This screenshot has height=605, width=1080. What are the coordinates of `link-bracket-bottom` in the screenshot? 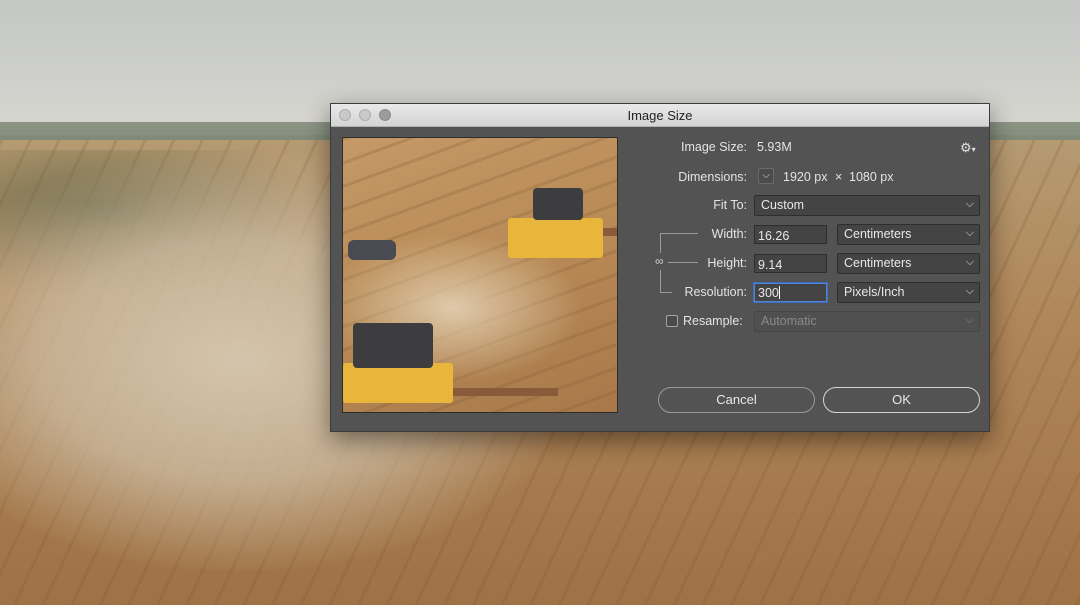 It's located at (666, 292).